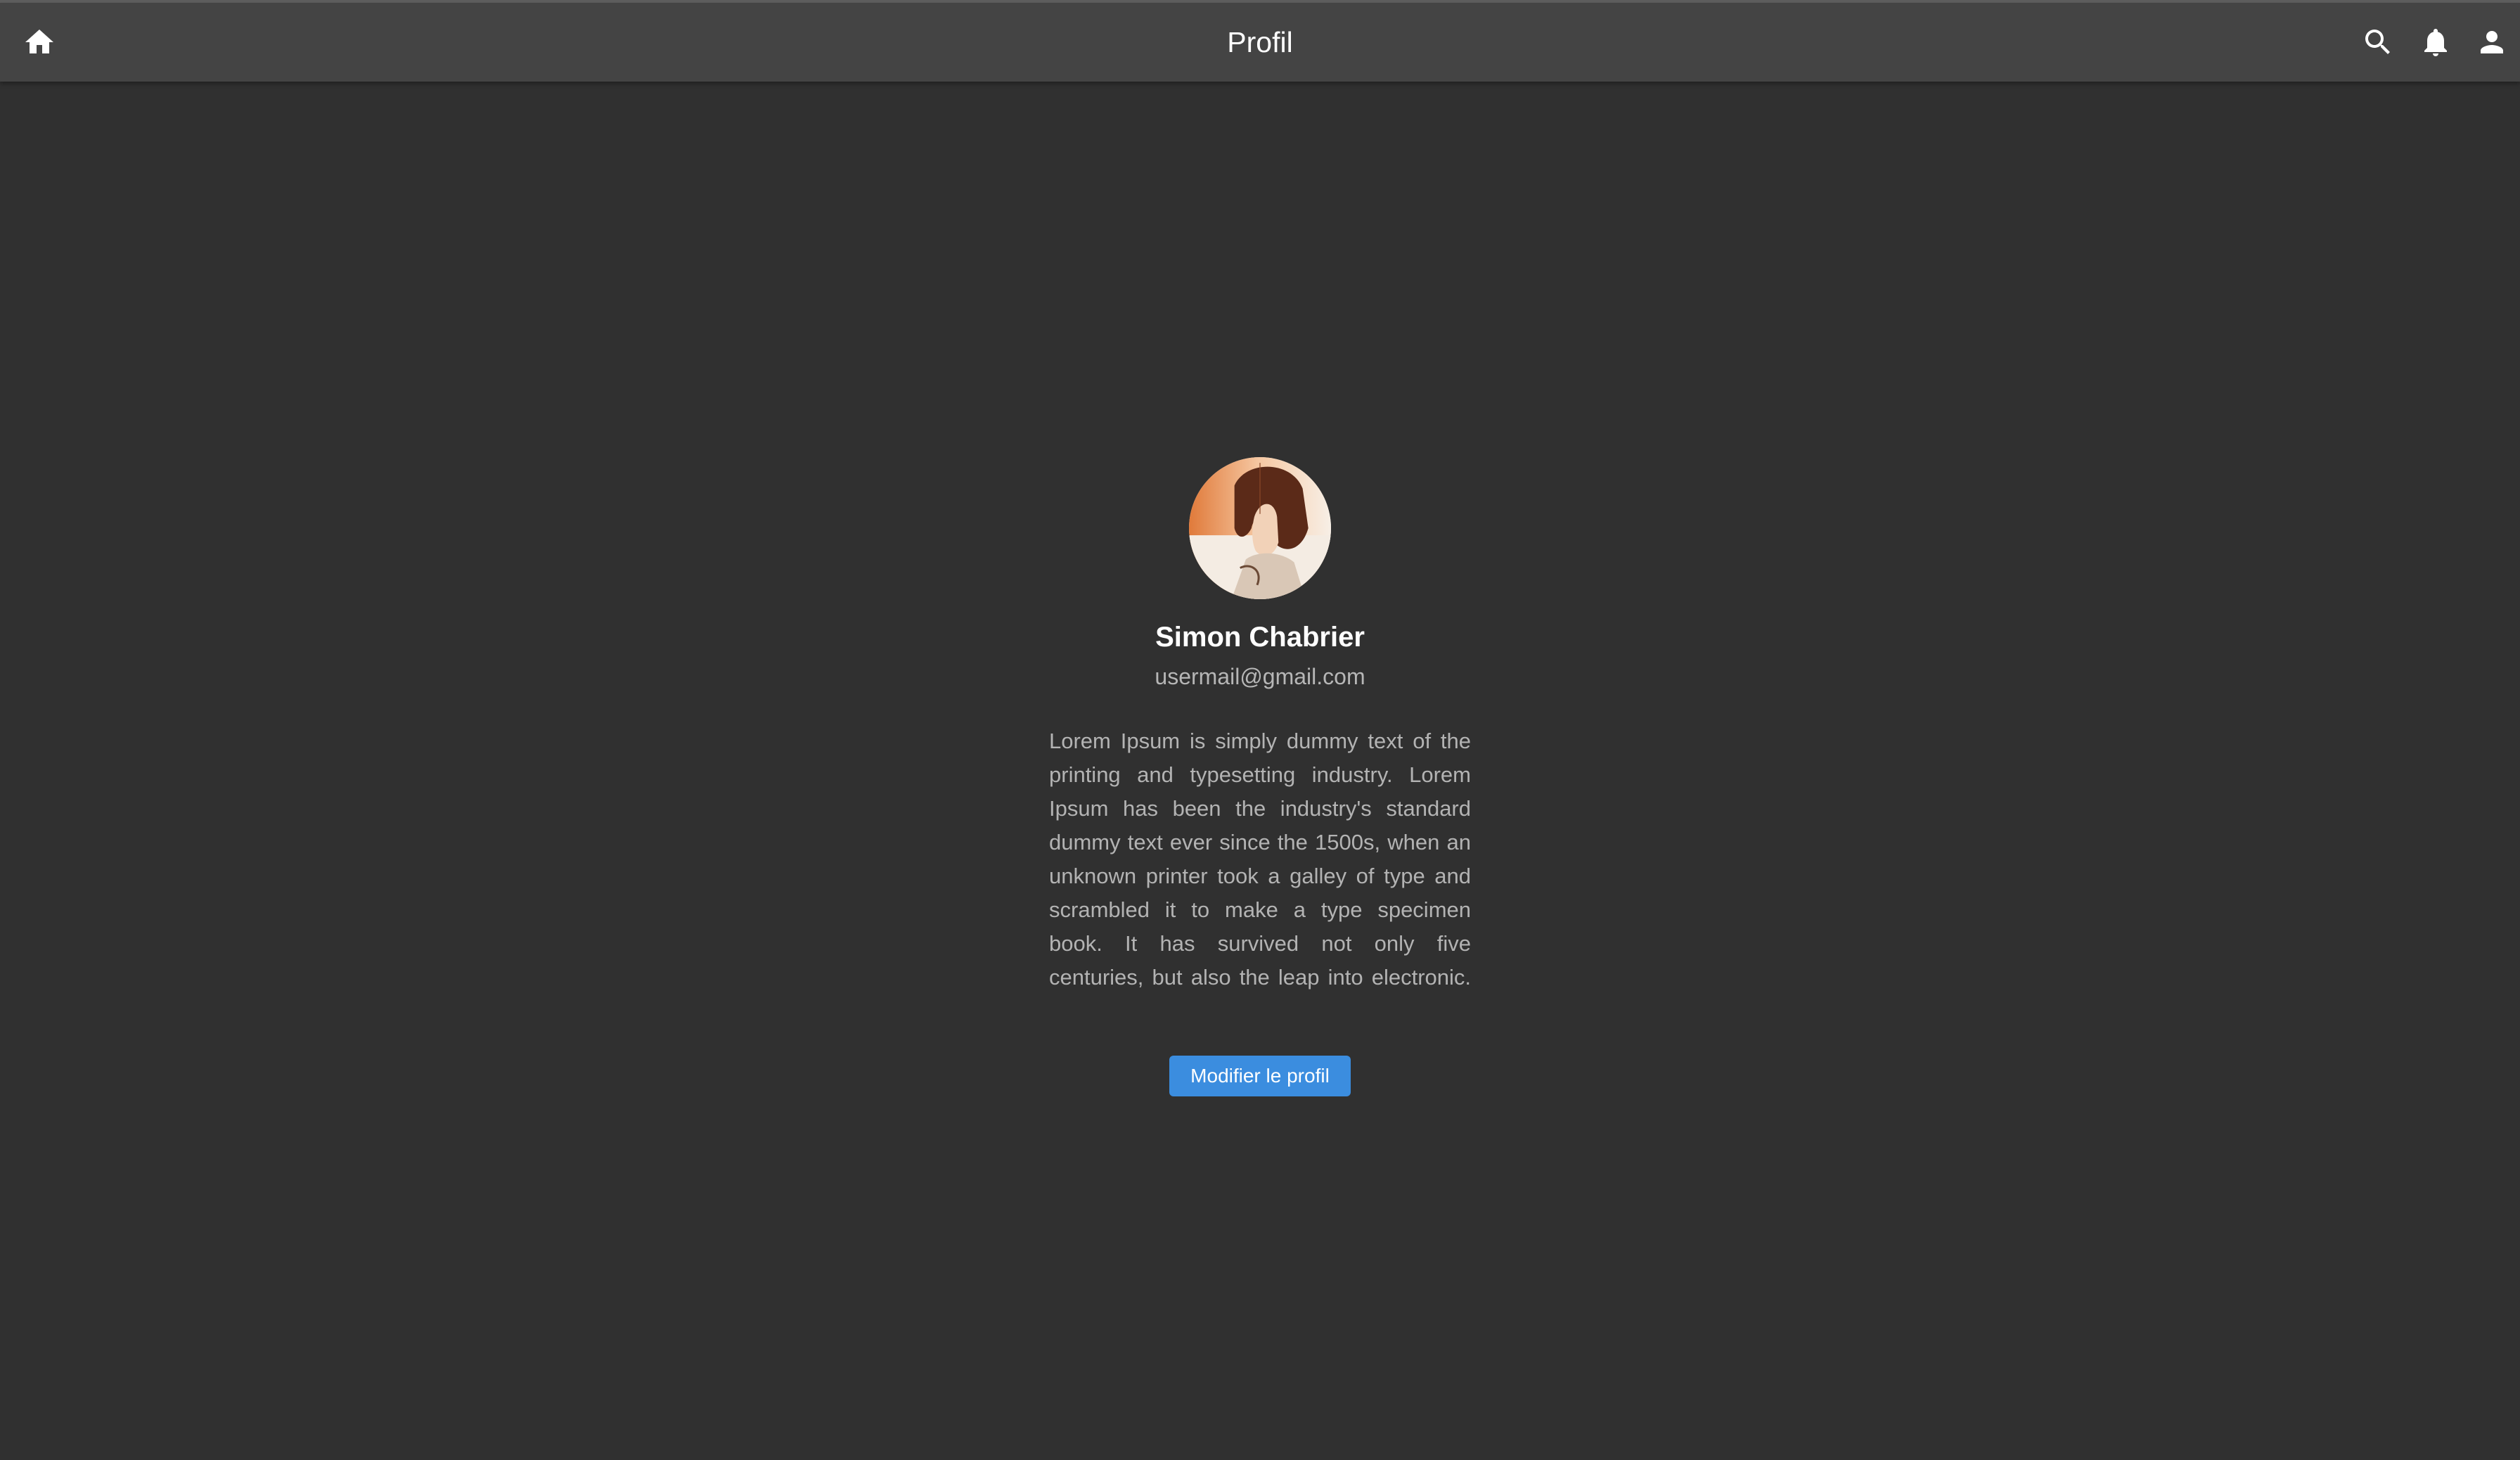 The image size is (2520, 1460). I want to click on account-button, so click(2491, 42).